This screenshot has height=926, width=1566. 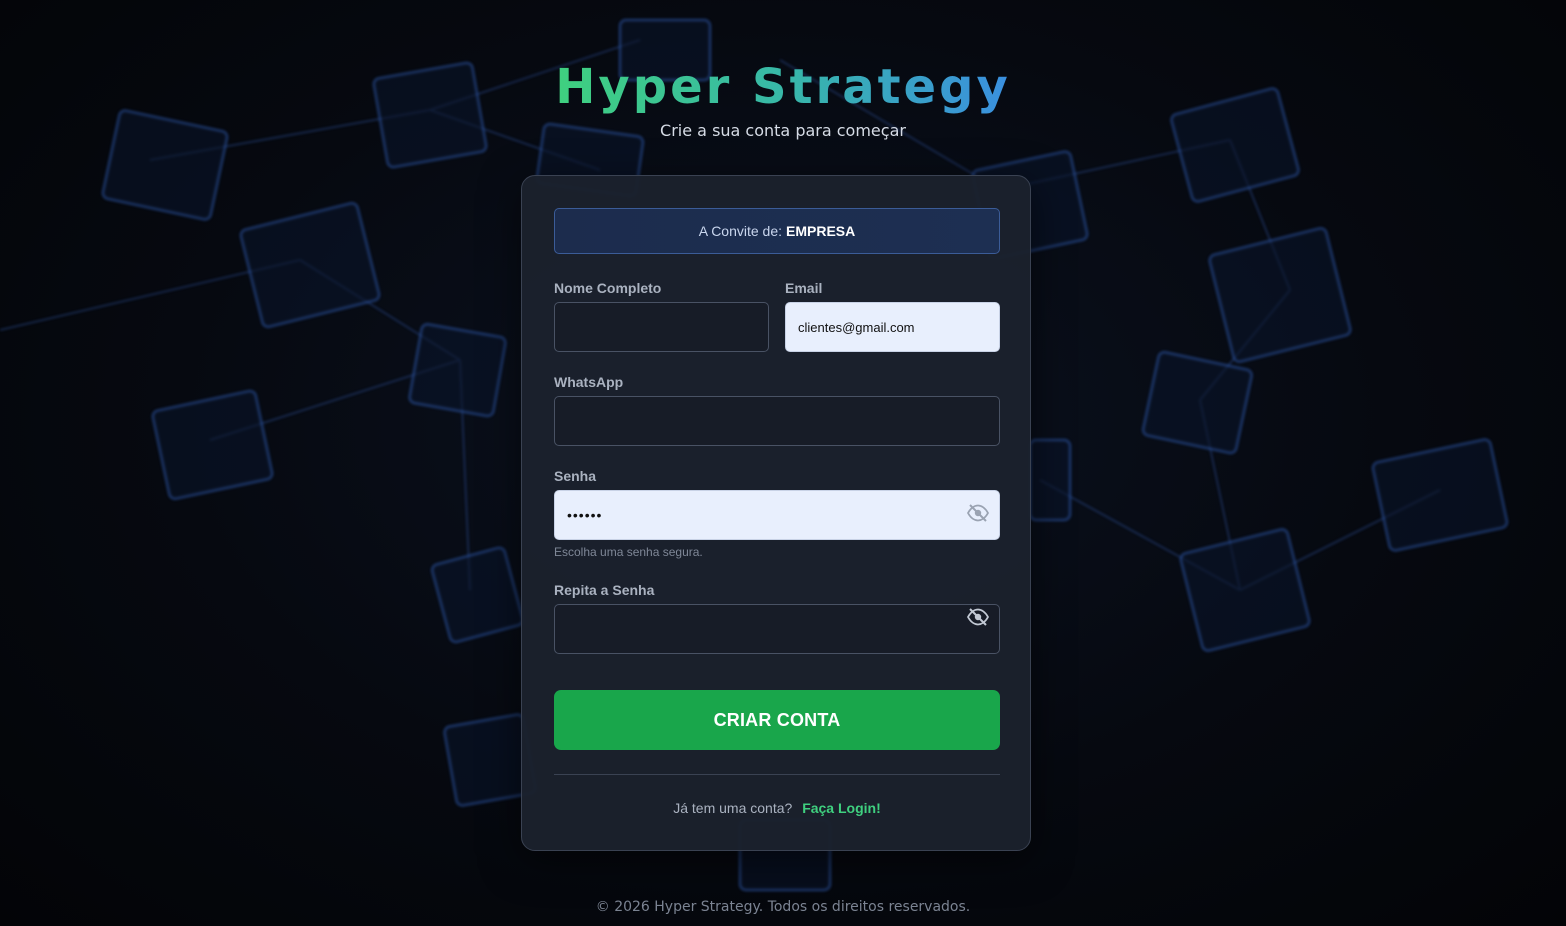 I want to click on whatsapp-input, so click(x=777, y=421).